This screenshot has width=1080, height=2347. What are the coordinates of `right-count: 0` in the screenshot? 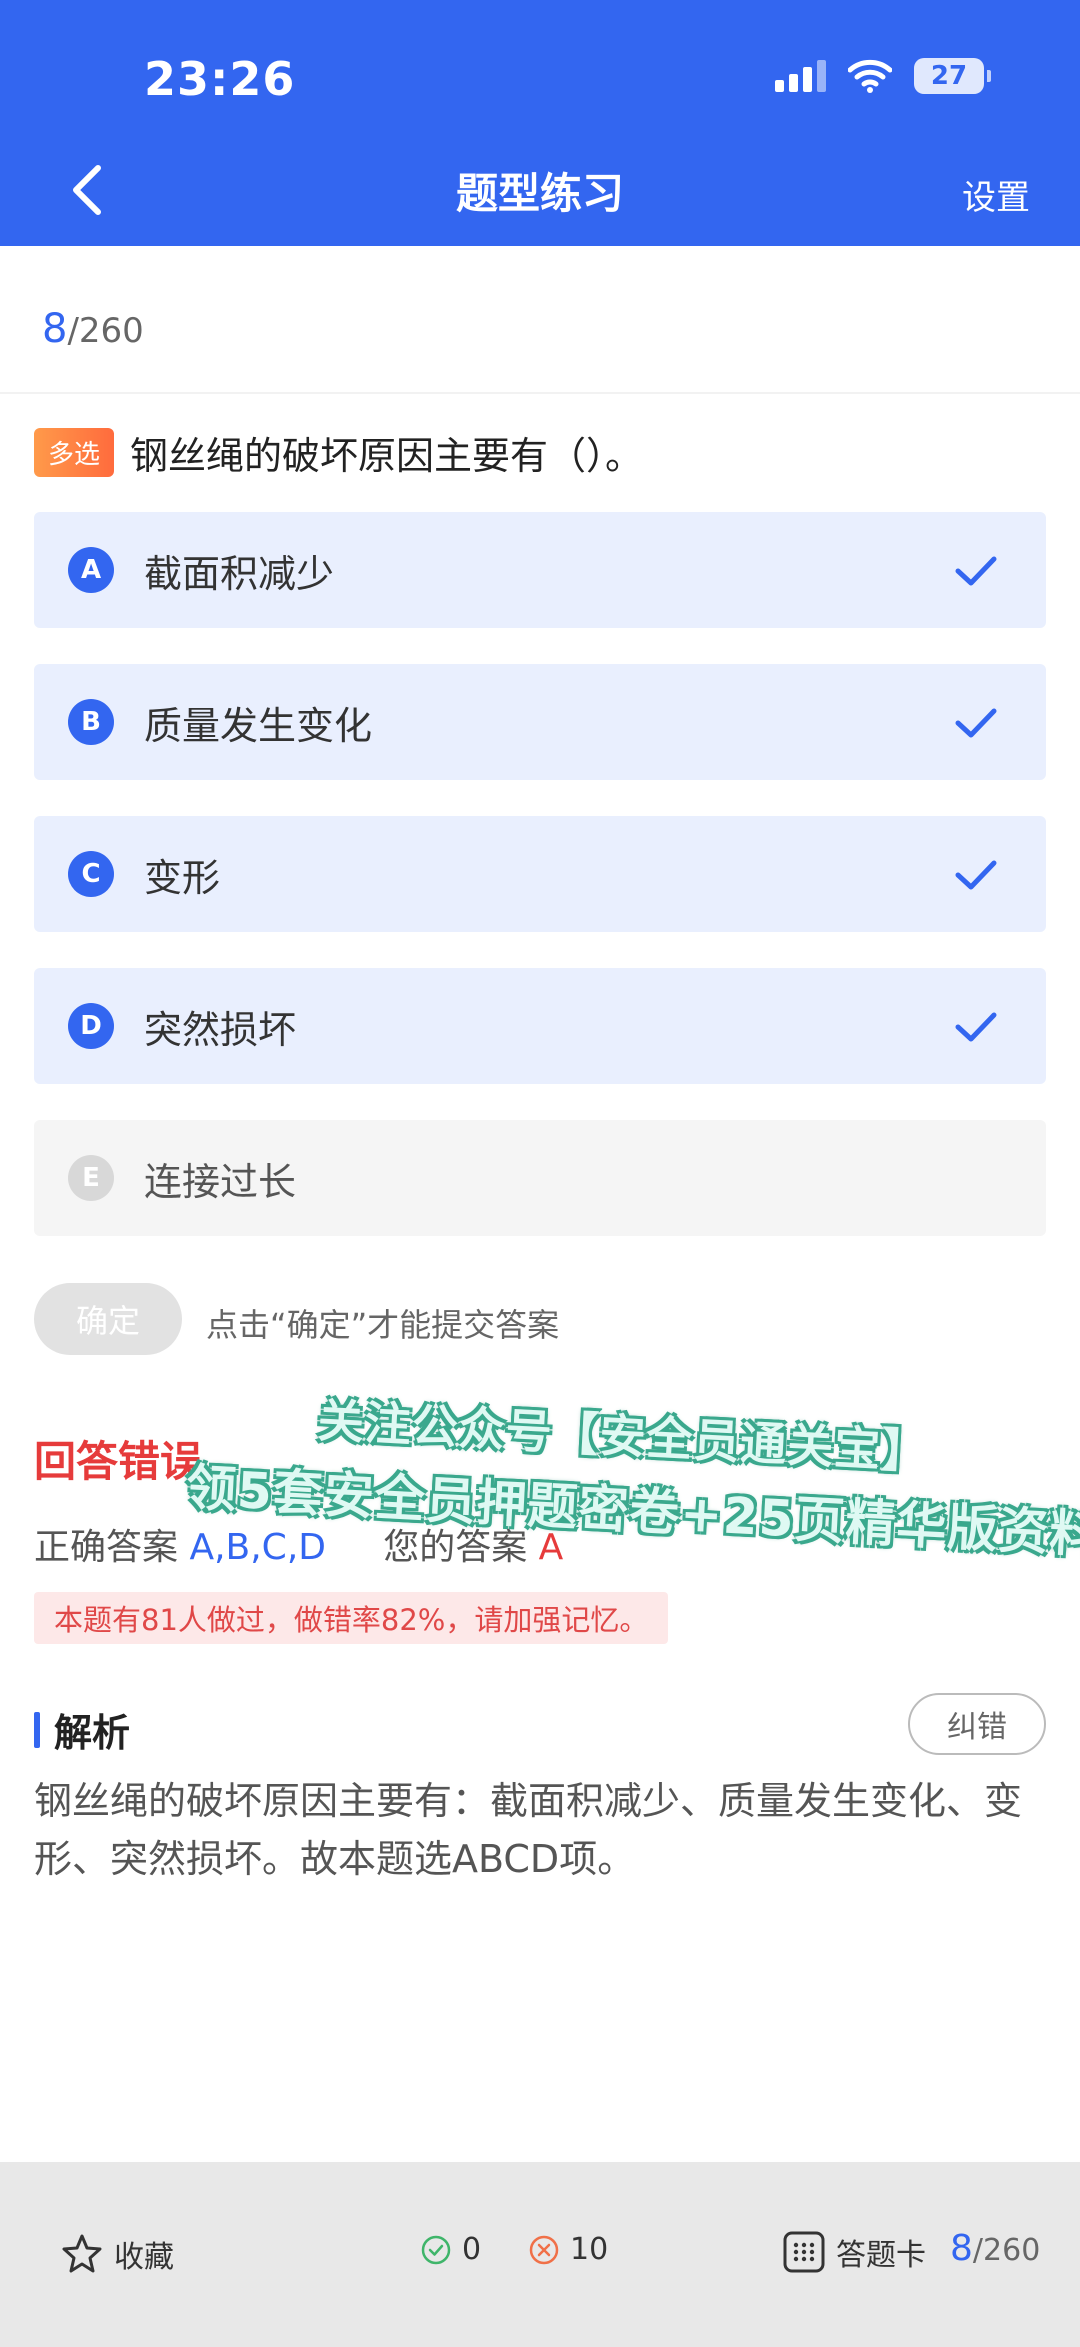 It's located at (450, 2249).